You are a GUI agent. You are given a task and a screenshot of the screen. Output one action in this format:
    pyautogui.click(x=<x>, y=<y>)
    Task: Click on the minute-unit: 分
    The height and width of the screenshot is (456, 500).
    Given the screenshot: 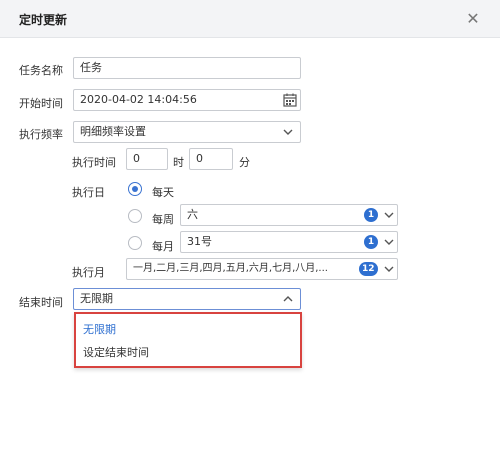 What is the action you would take?
    pyautogui.click(x=244, y=162)
    